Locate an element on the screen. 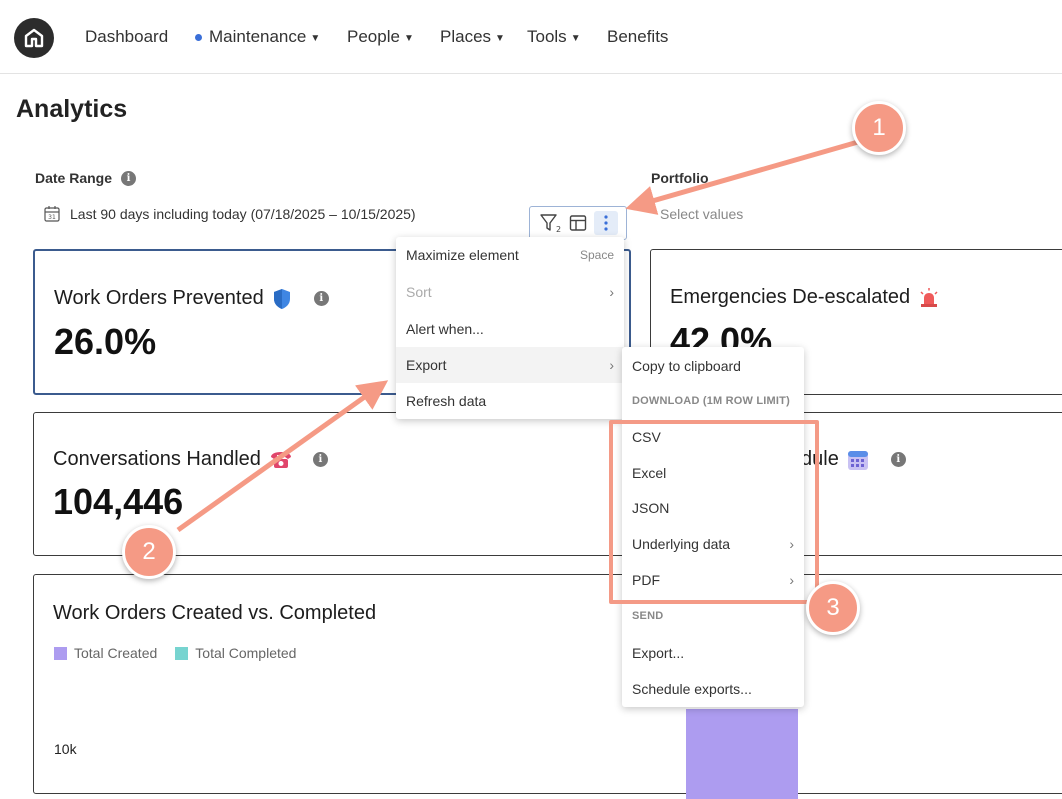 This screenshot has height=799, width=1062. siren-icon is located at coordinates (929, 297).